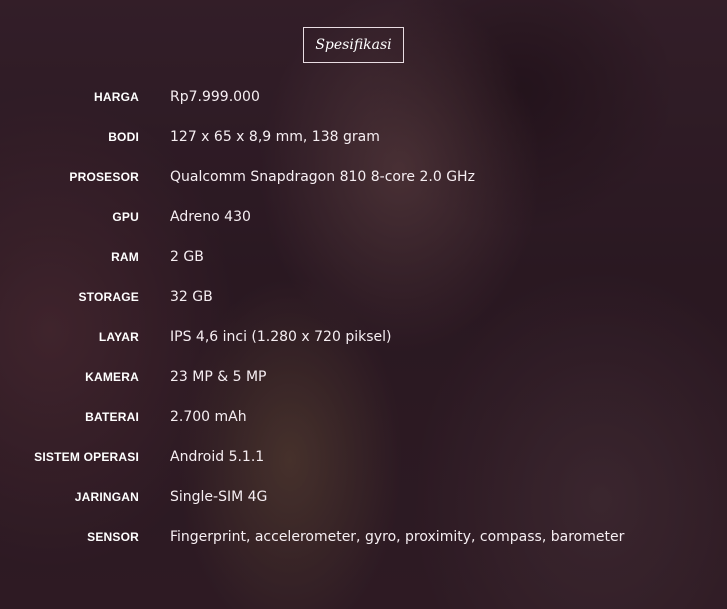  I want to click on spec-value: 127 x 65 x 8,9 mm, 138 gram, so click(275, 137).